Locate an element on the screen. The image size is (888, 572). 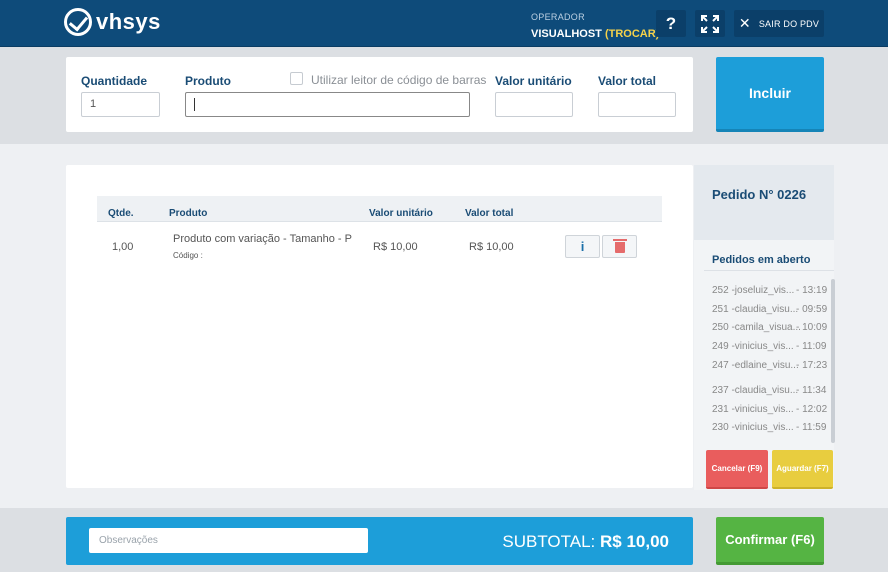
exit-pdv-button: ✕ SAIR DO PDV is located at coordinates (779, 23).